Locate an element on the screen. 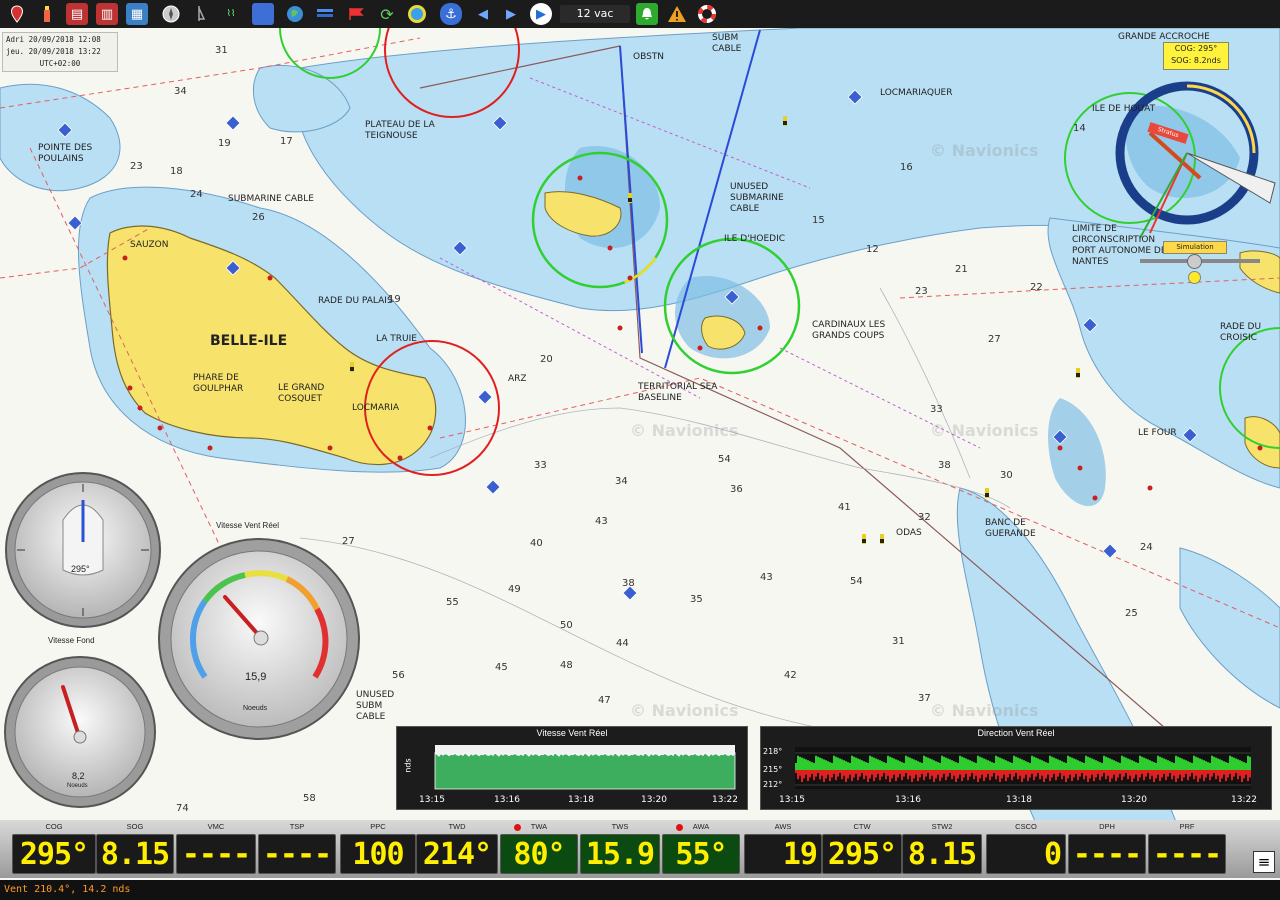  depth-sounding: 36 is located at coordinates (736, 489).